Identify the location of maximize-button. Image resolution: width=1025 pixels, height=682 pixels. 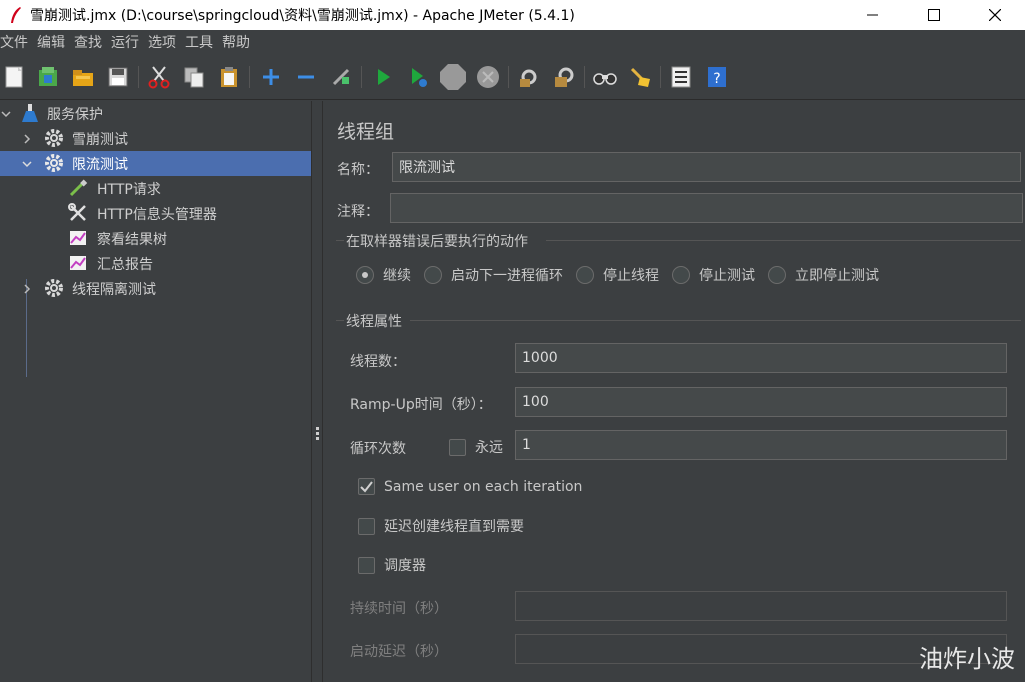
(933, 15).